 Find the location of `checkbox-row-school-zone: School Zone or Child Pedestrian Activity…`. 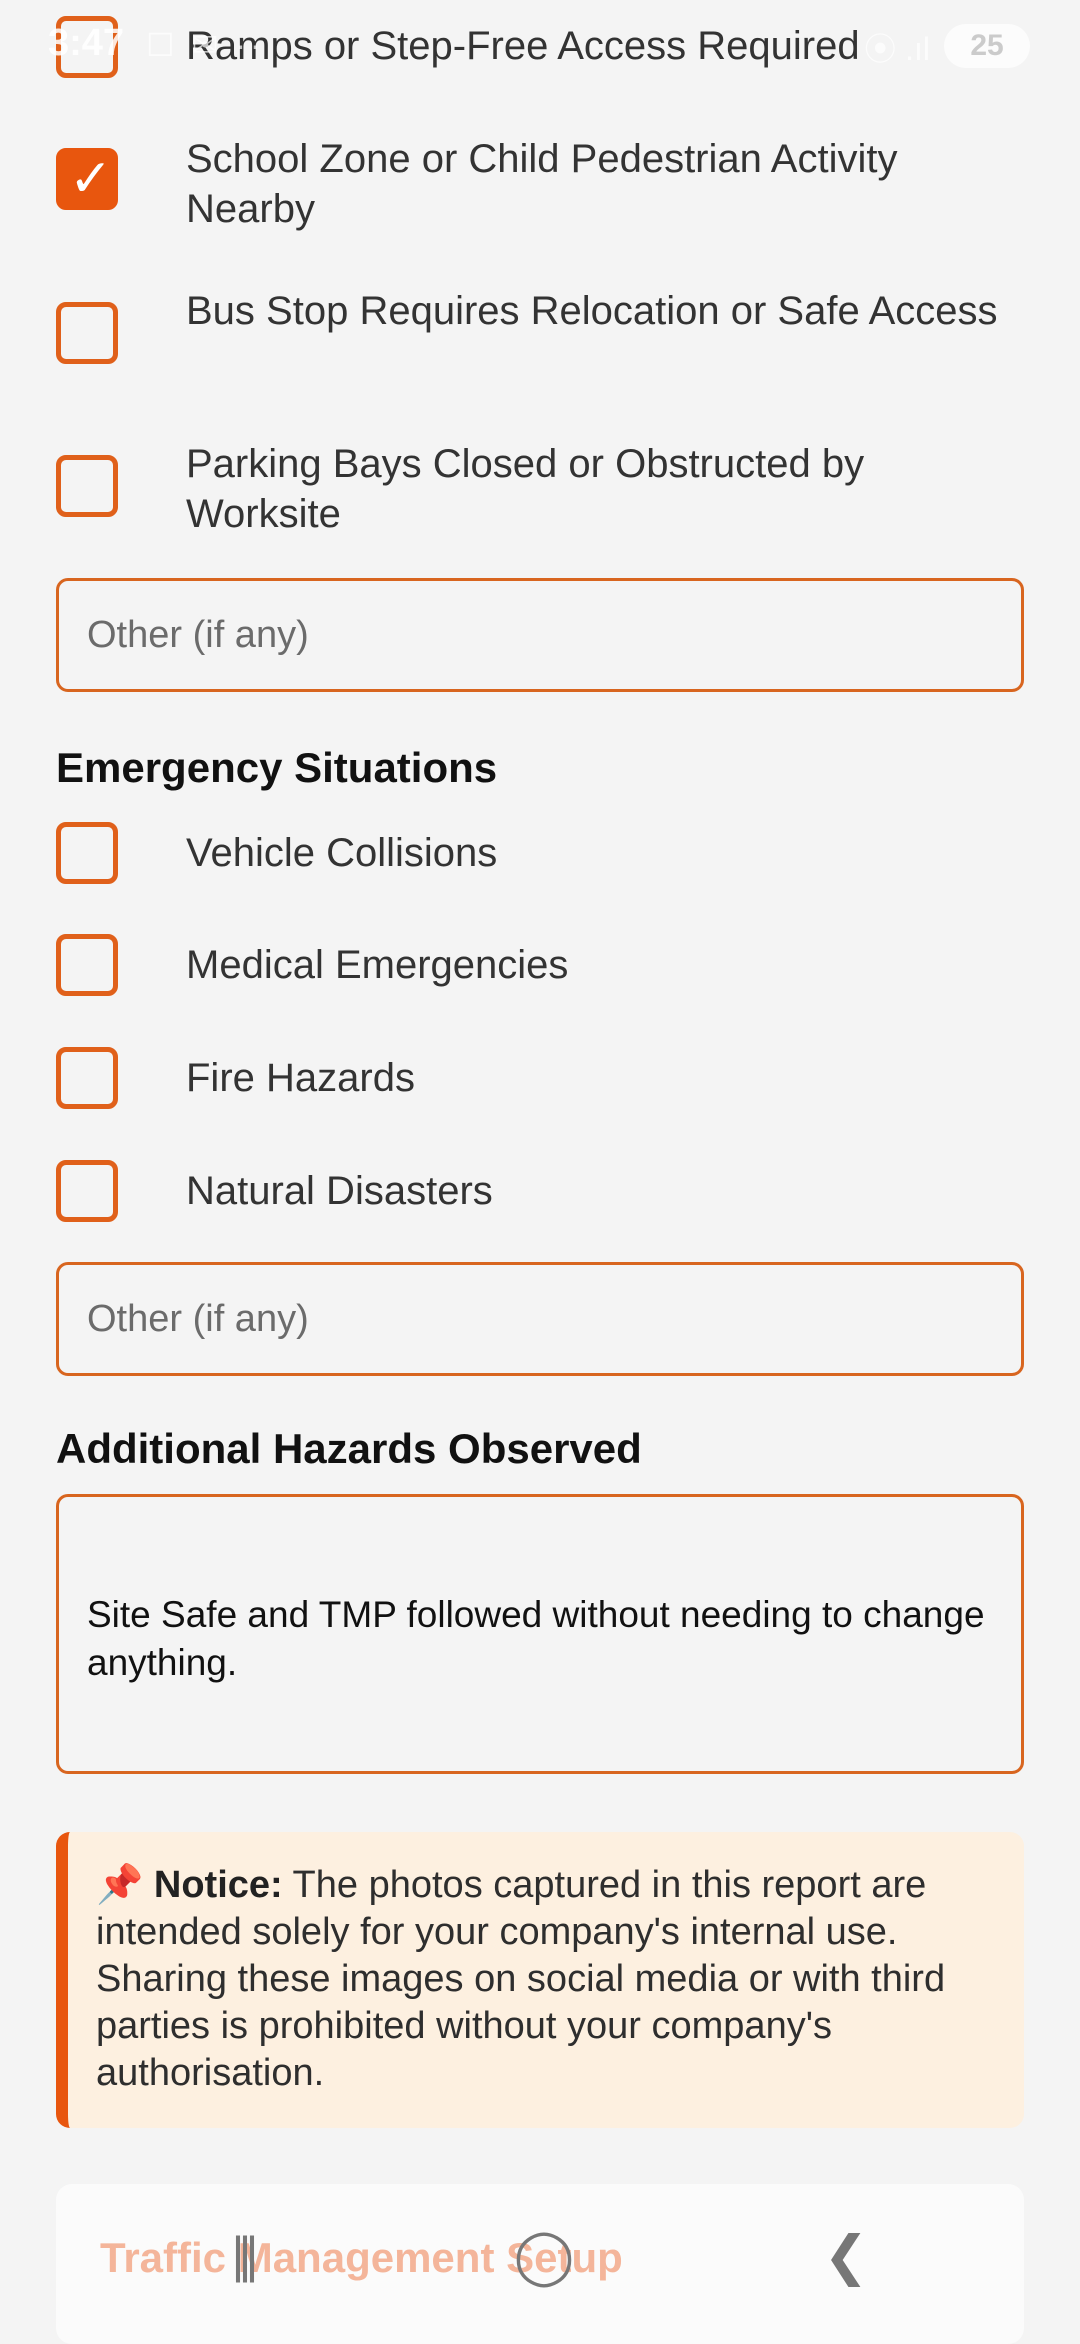

checkbox-row-school-zone: School Zone or Child Pedestrian Activity… is located at coordinates (546, 185).